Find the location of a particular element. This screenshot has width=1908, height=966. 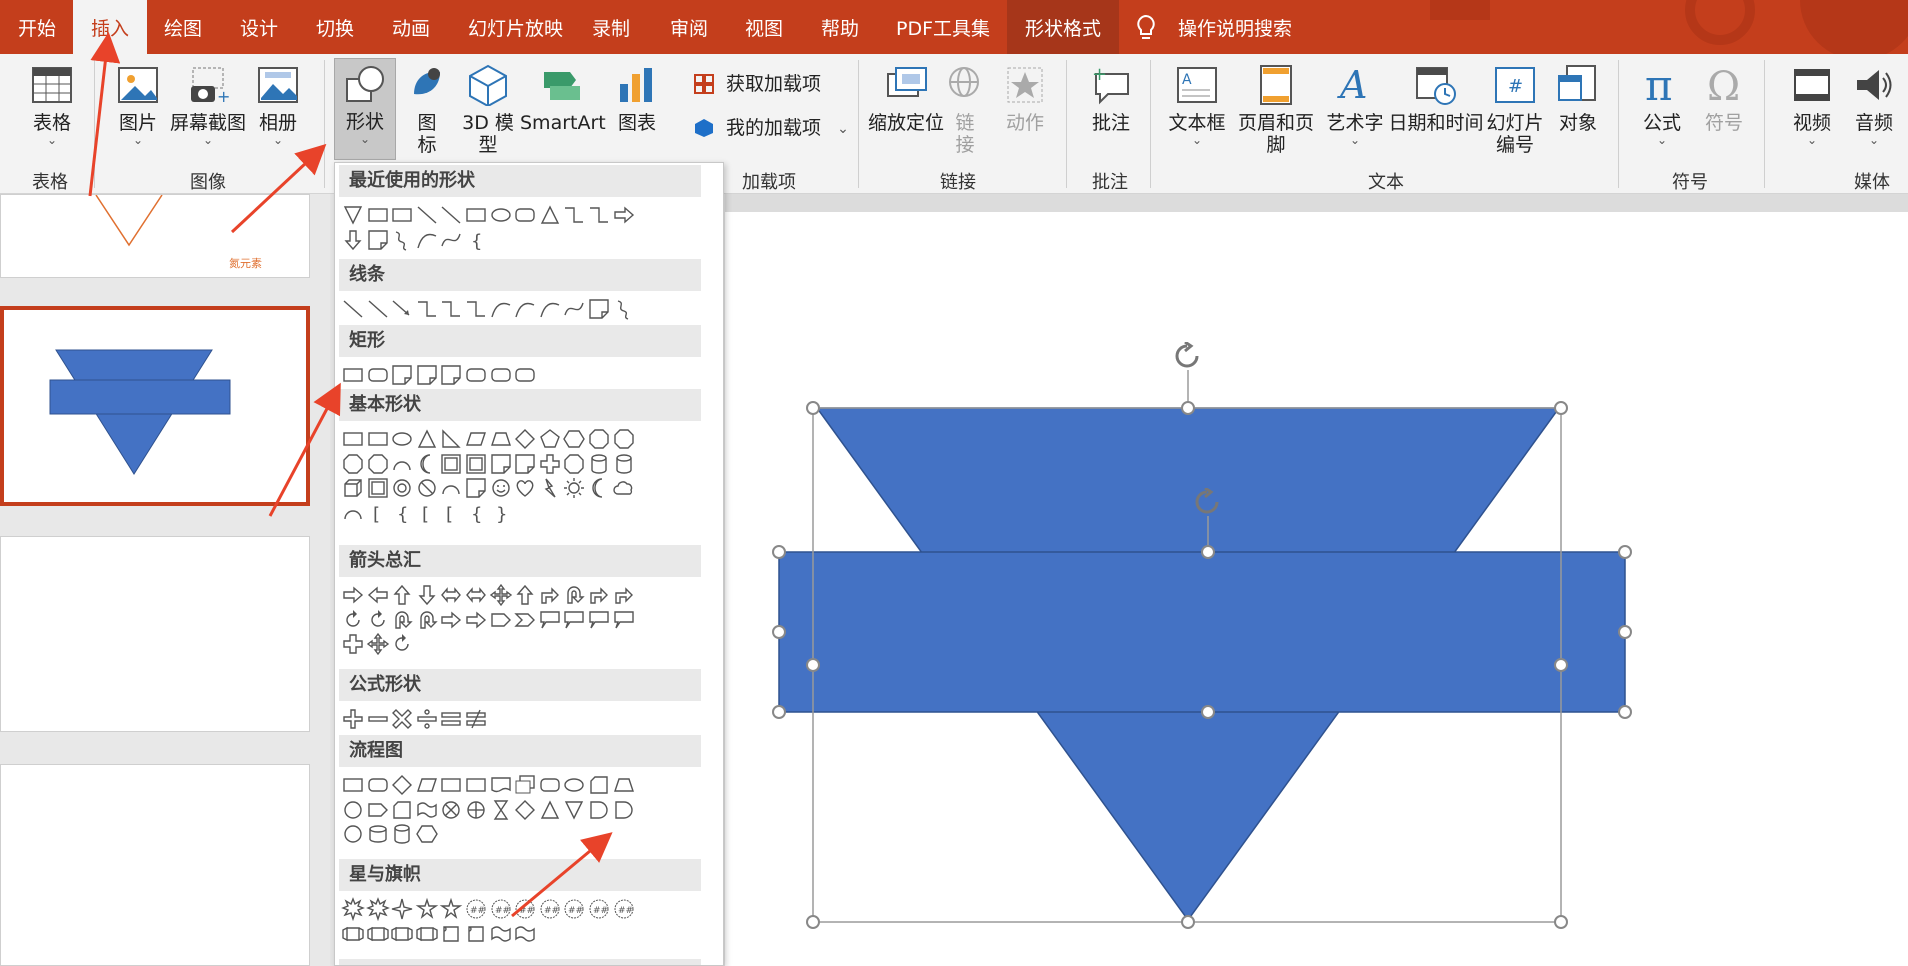

shape-option-scurve-icon is located at coordinates (574, 309).